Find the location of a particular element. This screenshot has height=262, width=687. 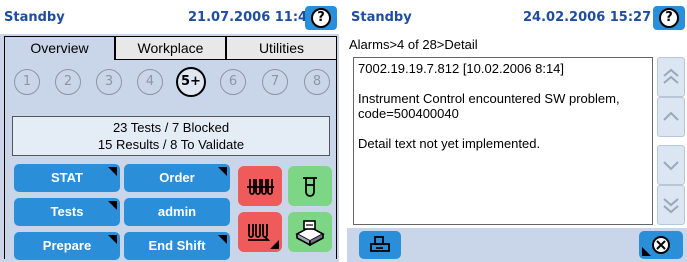

order-button: Order is located at coordinates (177, 178).